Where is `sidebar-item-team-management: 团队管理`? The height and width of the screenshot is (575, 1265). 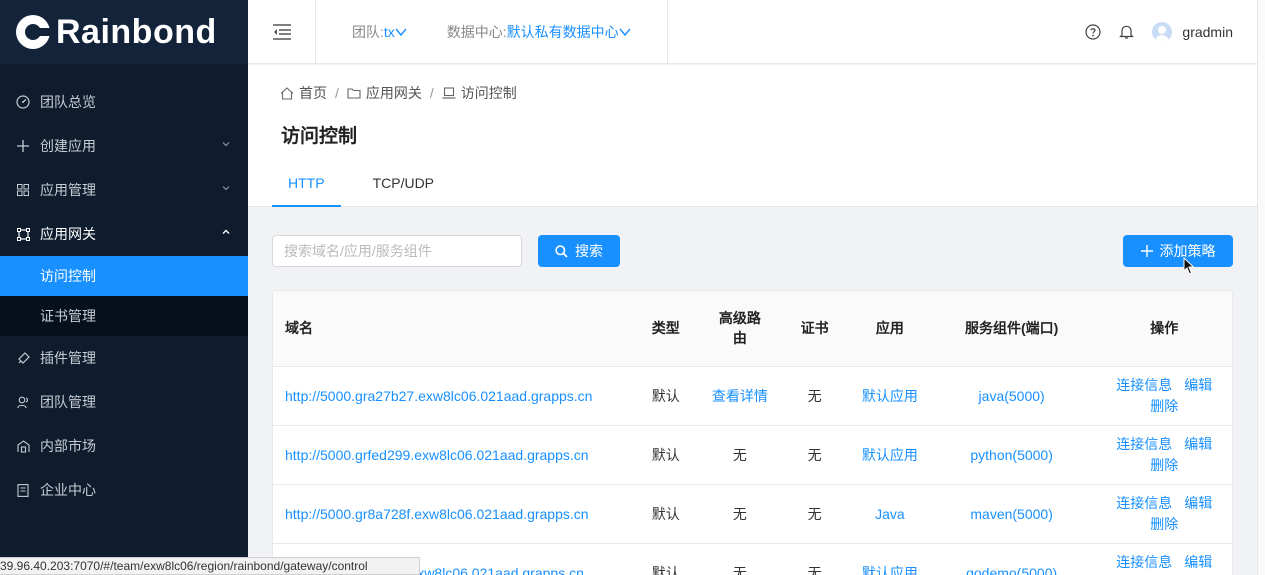
sidebar-item-team-management: 团队管理 is located at coordinates (124, 402).